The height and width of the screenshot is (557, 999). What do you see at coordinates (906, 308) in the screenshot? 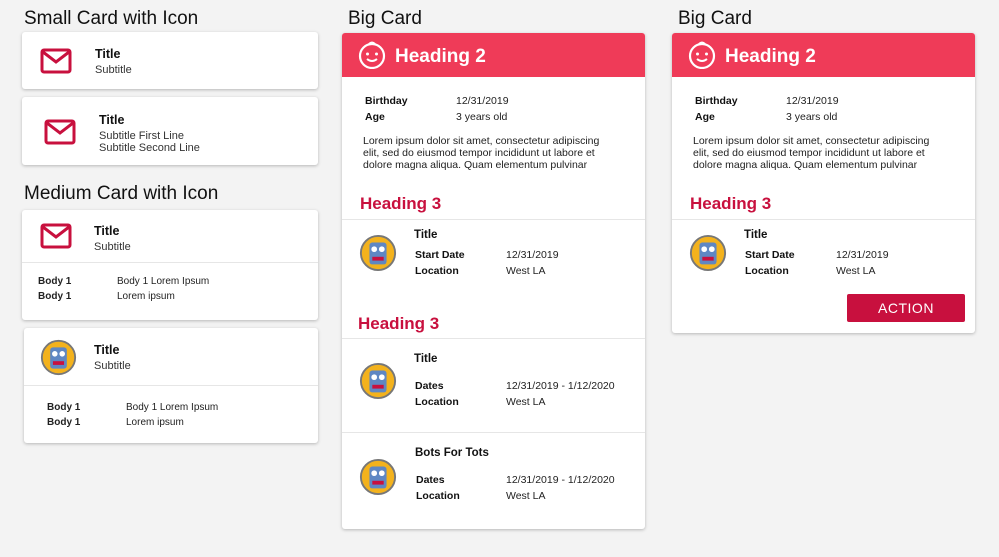
I see `action-button: ACTION` at bounding box center [906, 308].